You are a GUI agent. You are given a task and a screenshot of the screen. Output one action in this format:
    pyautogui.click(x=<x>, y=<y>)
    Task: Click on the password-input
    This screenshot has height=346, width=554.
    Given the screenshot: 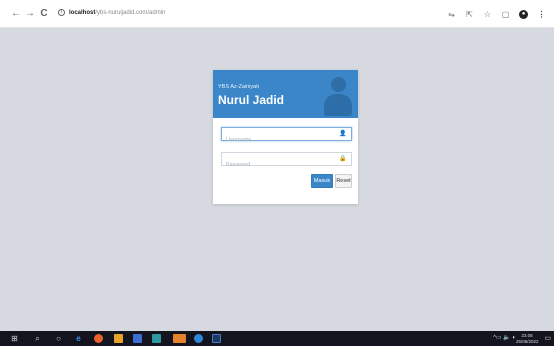 What is the action you would take?
    pyautogui.click(x=278, y=165)
    